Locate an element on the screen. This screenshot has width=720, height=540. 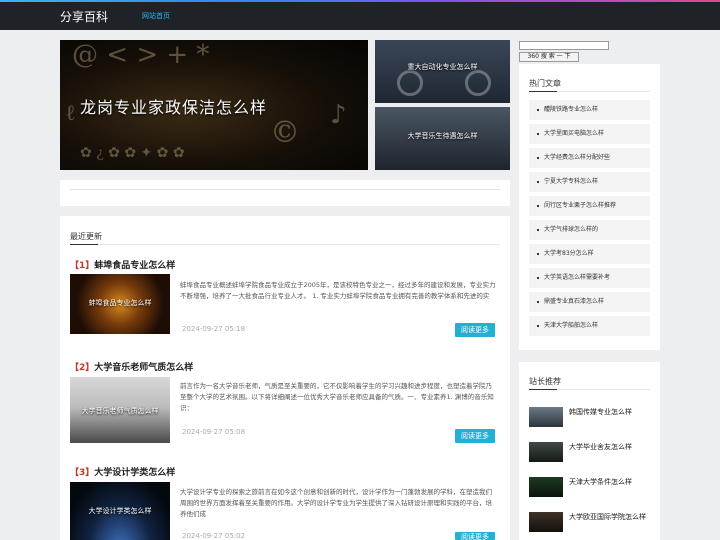
article-thumbnail: 蚌埠食品专业怎么样 is located at coordinates (120, 304).